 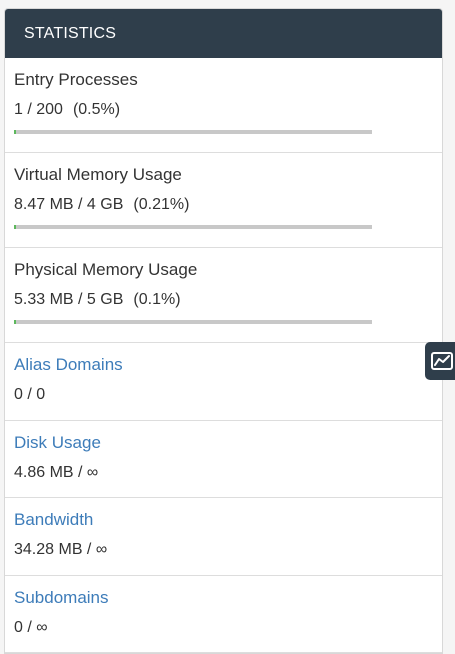 What do you see at coordinates (98, 174) in the screenshot?
I see `stat-label: Virtual Memory Usage` at bounding box center [98, 174].